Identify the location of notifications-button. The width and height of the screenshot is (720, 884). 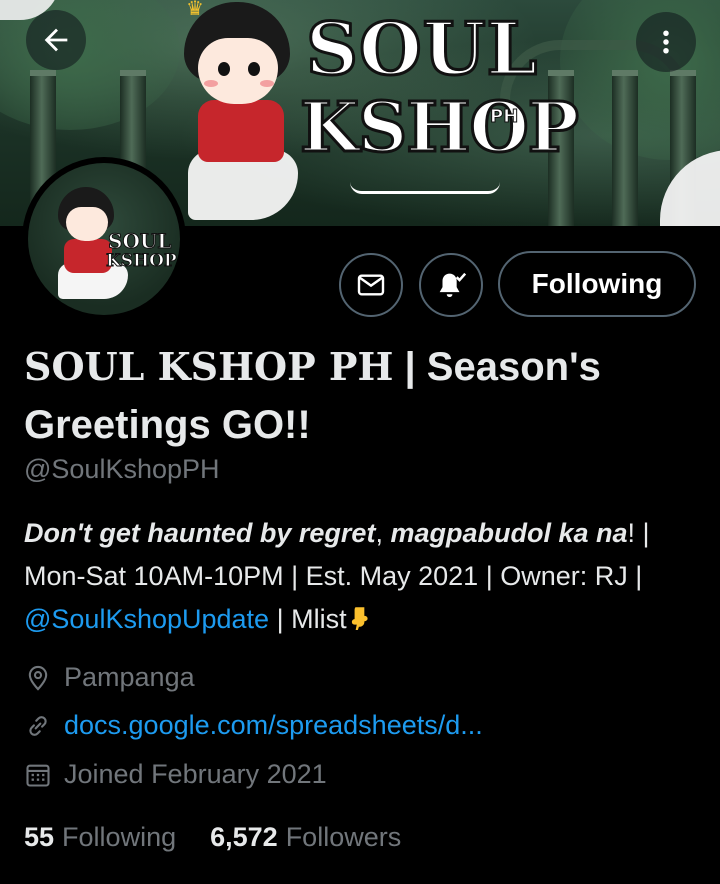
(451, 285).